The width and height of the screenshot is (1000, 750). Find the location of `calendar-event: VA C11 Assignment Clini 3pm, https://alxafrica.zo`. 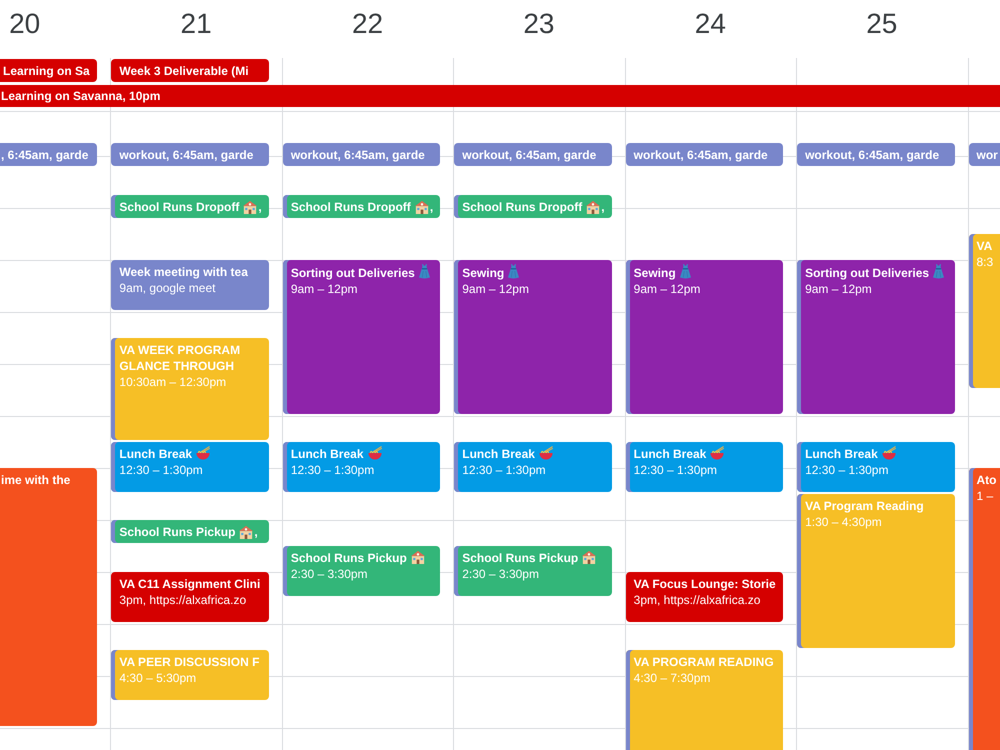

calendar-event: VA C11 Assignment Clini 3pm, https://alxafrica.zo is located at coordinates (190, 597).